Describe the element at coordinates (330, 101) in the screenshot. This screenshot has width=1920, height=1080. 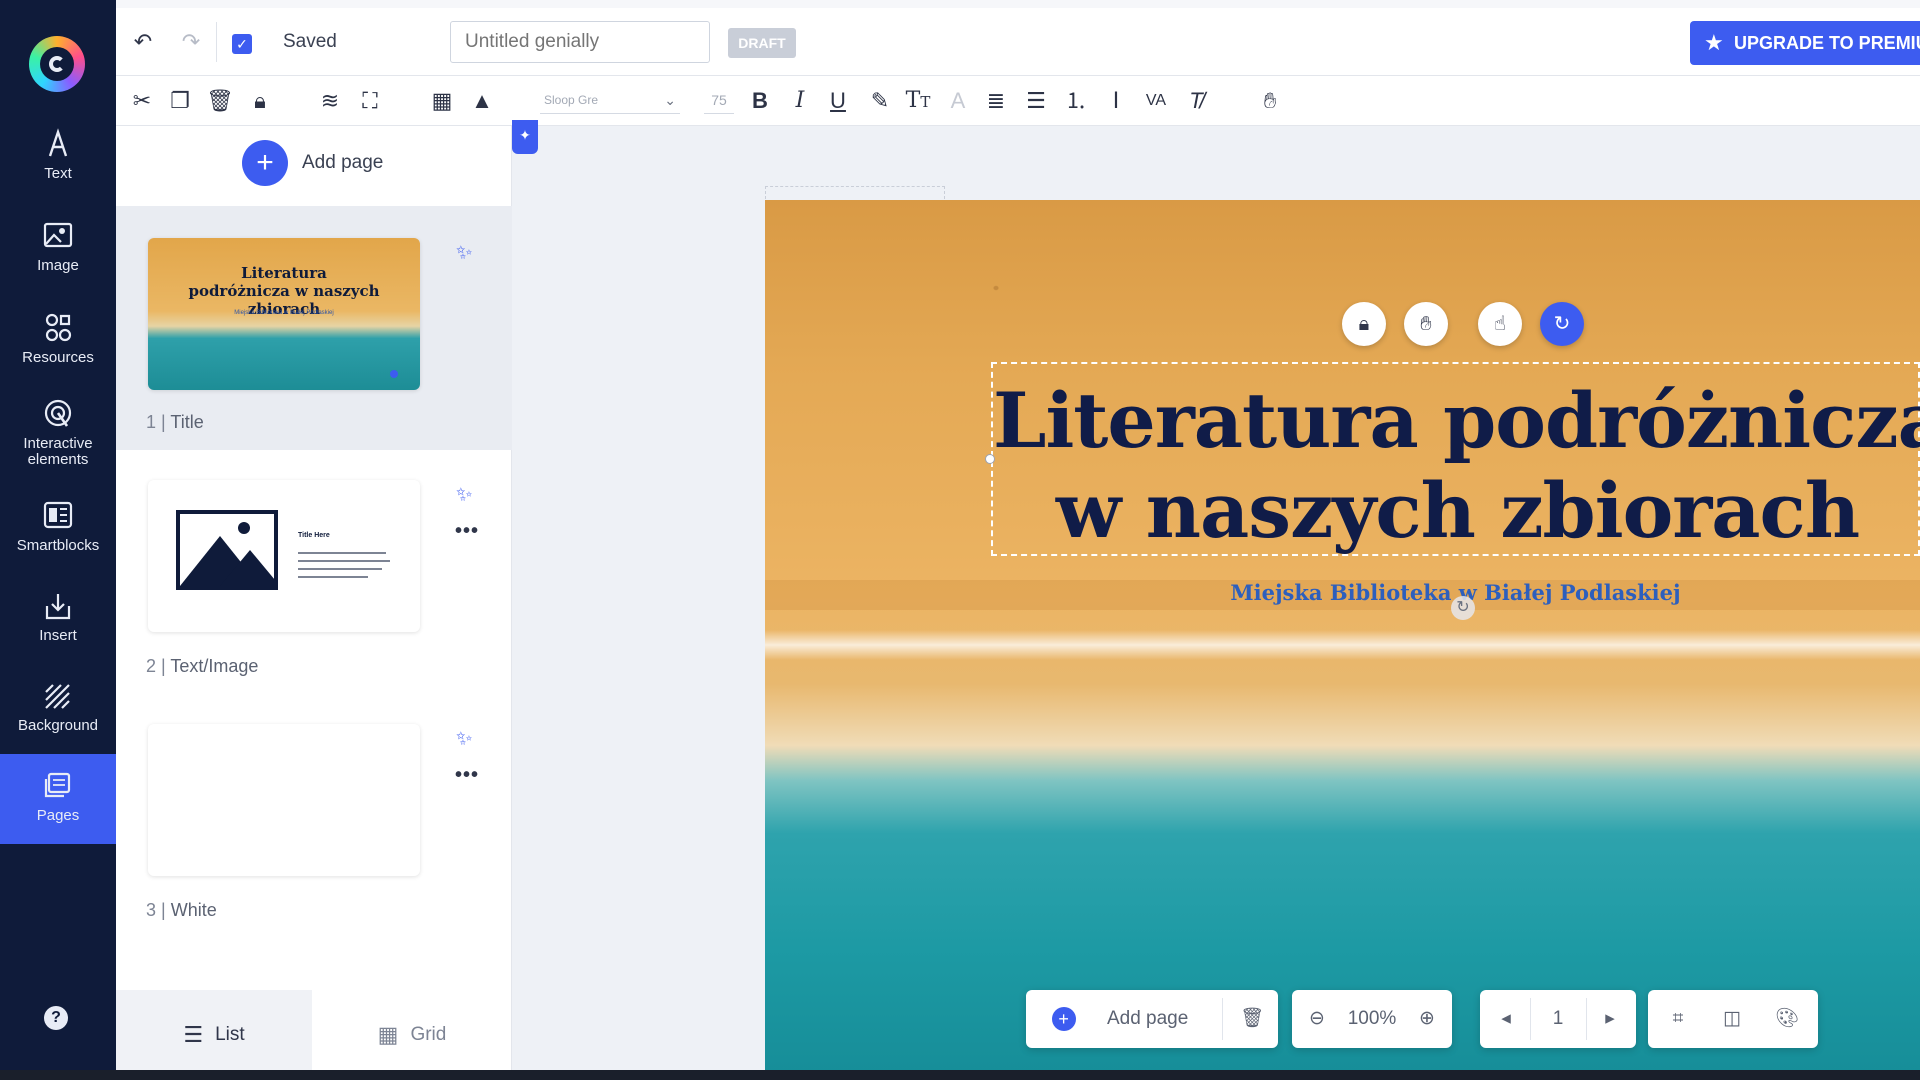
I see `layers-icon: ≋` at that location.